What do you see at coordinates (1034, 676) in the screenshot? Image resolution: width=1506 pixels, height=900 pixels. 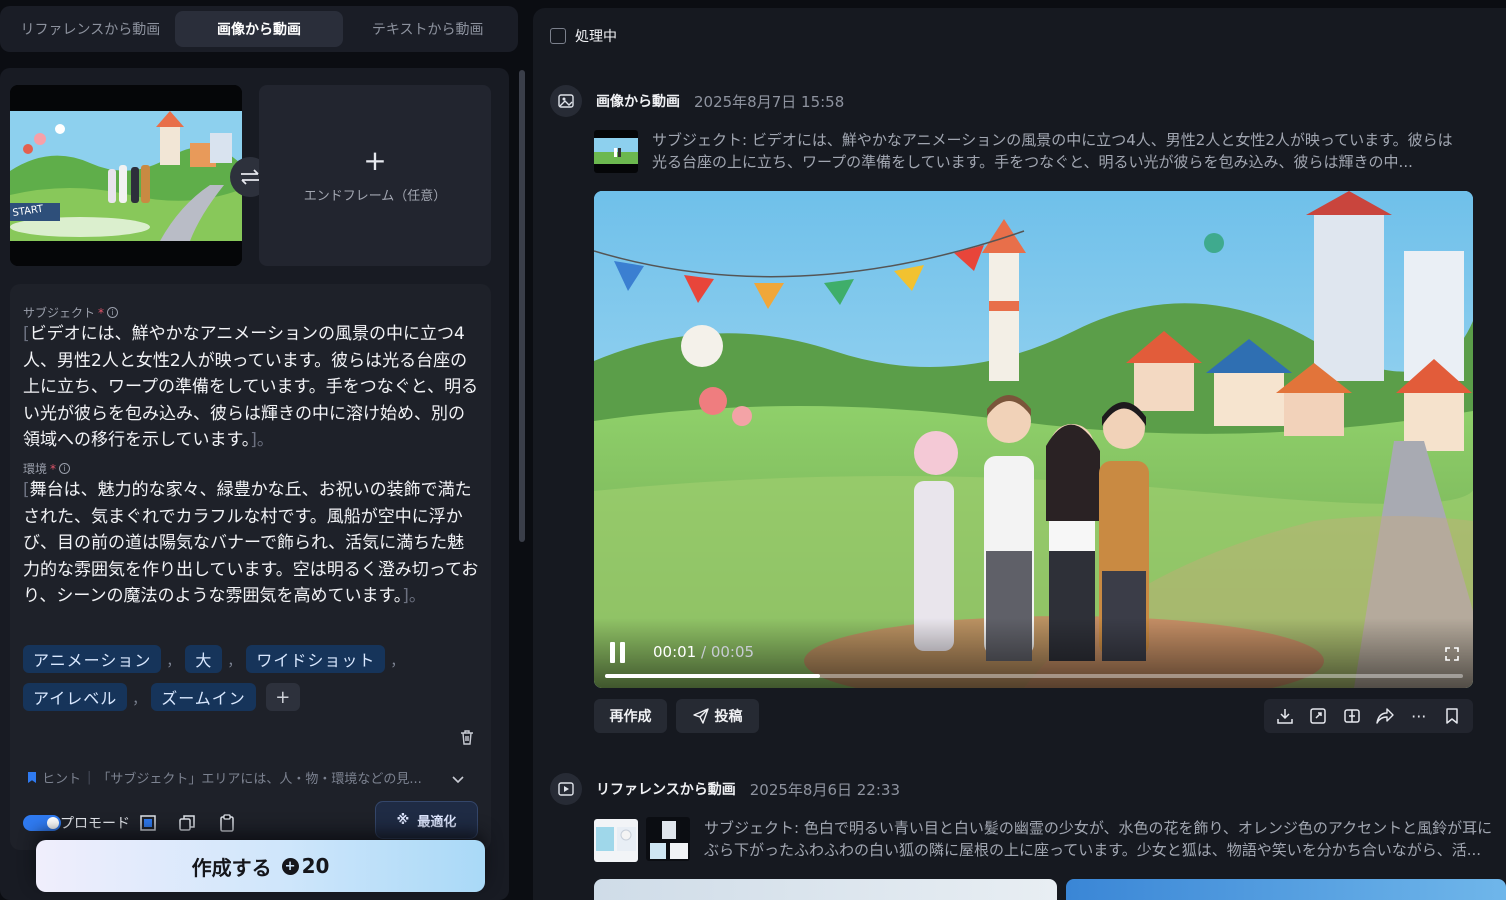 I see `video-progress-bar` at bounding box center [1034, 676].